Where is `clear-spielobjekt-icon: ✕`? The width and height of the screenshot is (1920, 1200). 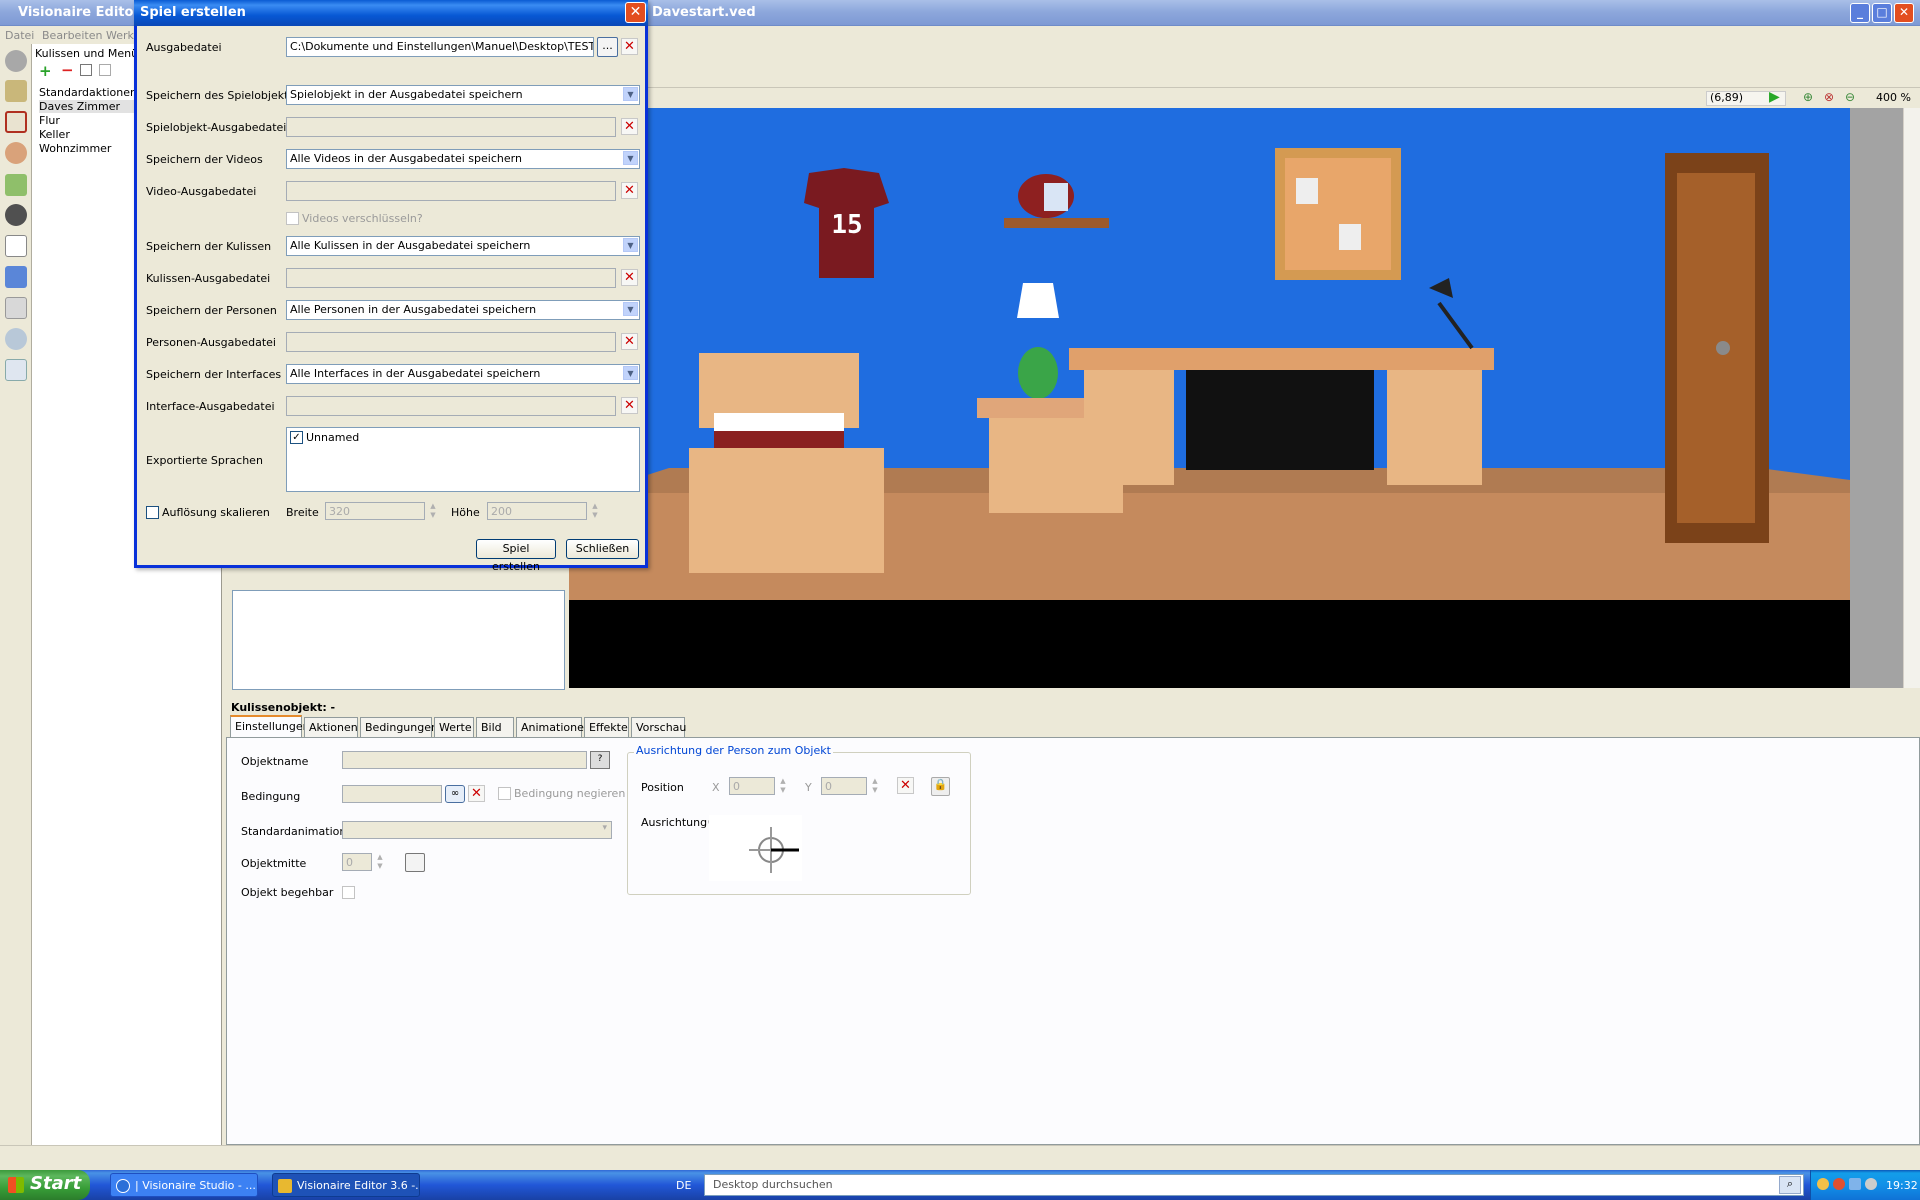 clear-spielobjekt-icon: ✕ is located at coordinates (629, 126).